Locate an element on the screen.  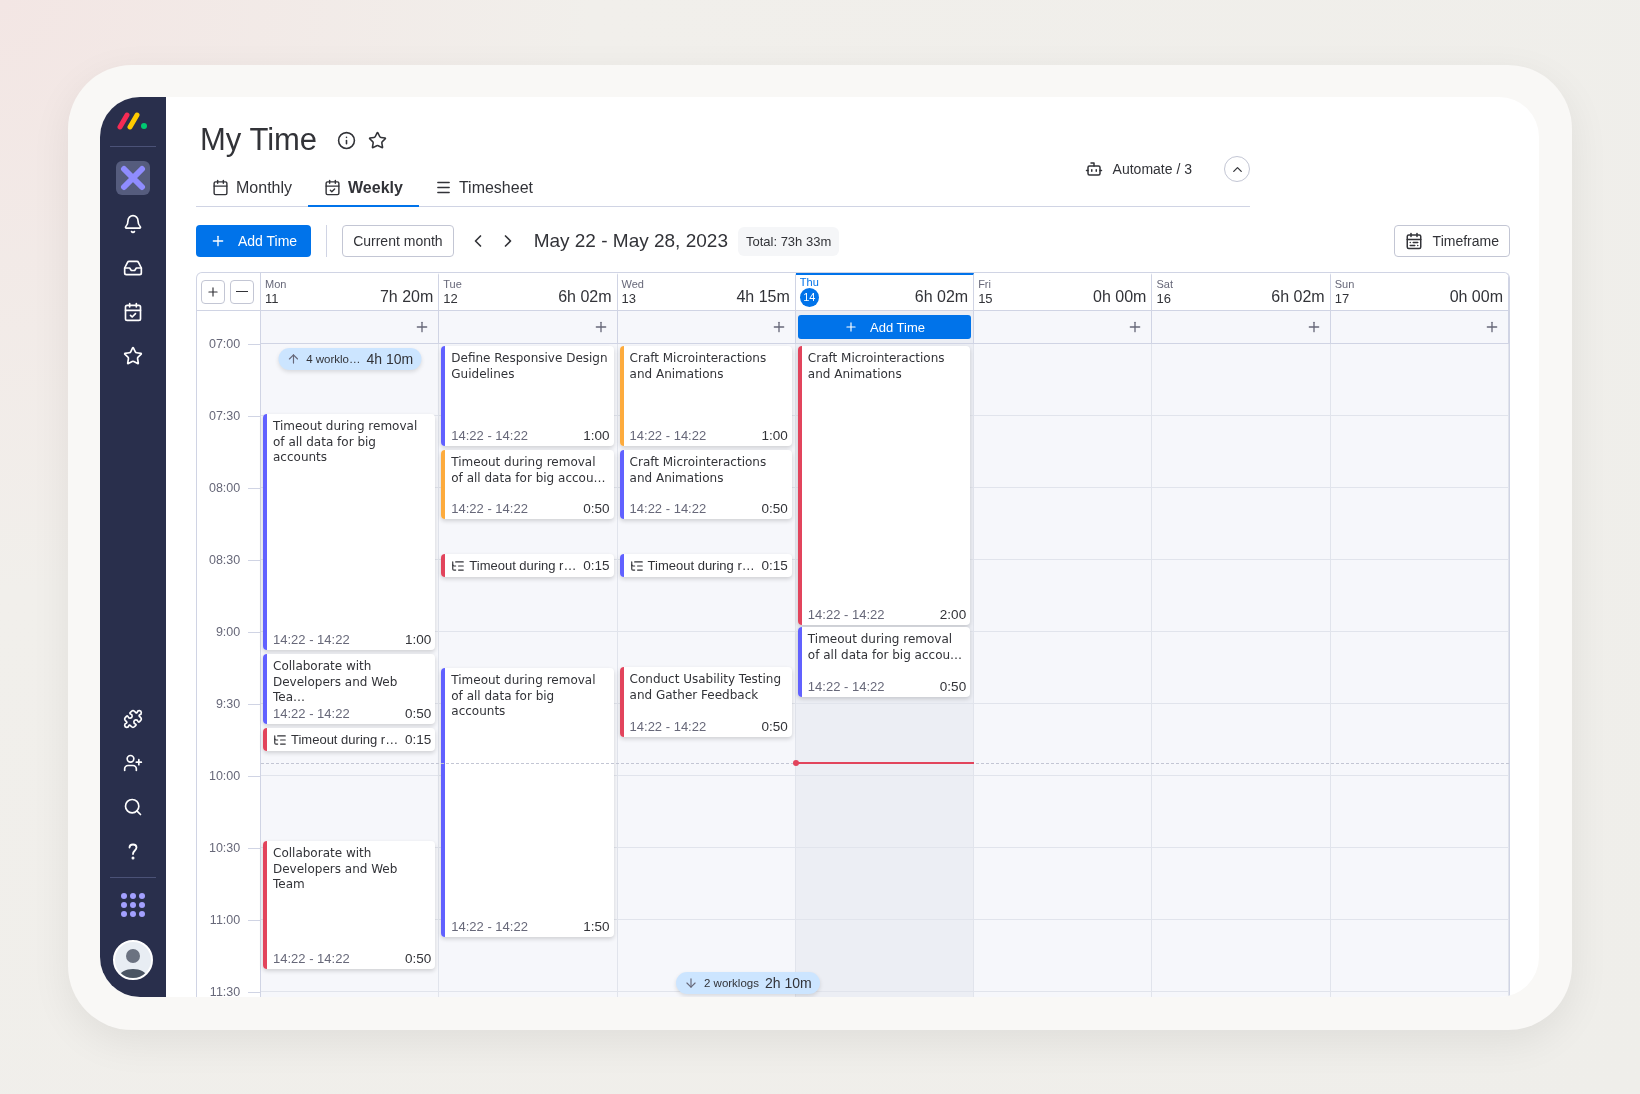
time-entry-card: Collaborate with Developers and Web Team 14:22 - 14:22 0:50 is located at coordinates (349, 905).